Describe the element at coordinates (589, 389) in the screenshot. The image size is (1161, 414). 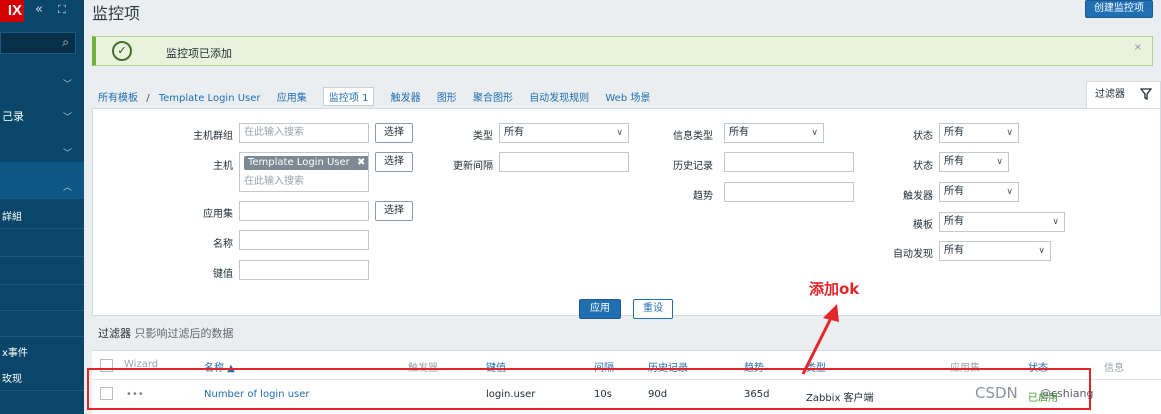
I see `highlight-box` at that location.